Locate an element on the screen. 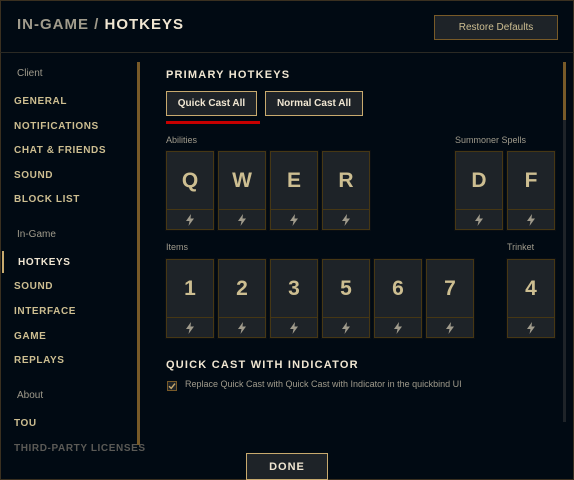  sidebar-scrollbar-thumb is located at coordinates (138, 253).